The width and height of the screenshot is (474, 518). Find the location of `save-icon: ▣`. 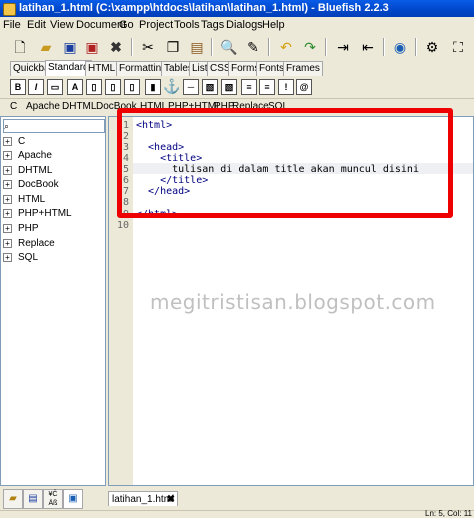

save-icon: ▣ is located at coordinates (70, 47).